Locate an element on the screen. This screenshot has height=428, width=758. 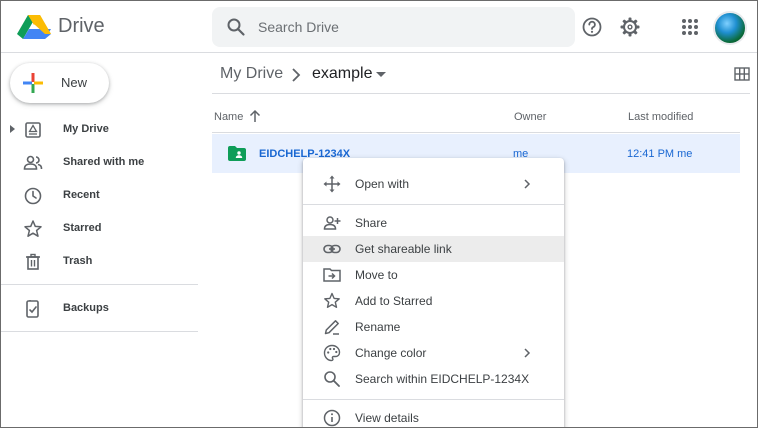
sidebar-item-label: My Drive is located at coordinates (86, 129).